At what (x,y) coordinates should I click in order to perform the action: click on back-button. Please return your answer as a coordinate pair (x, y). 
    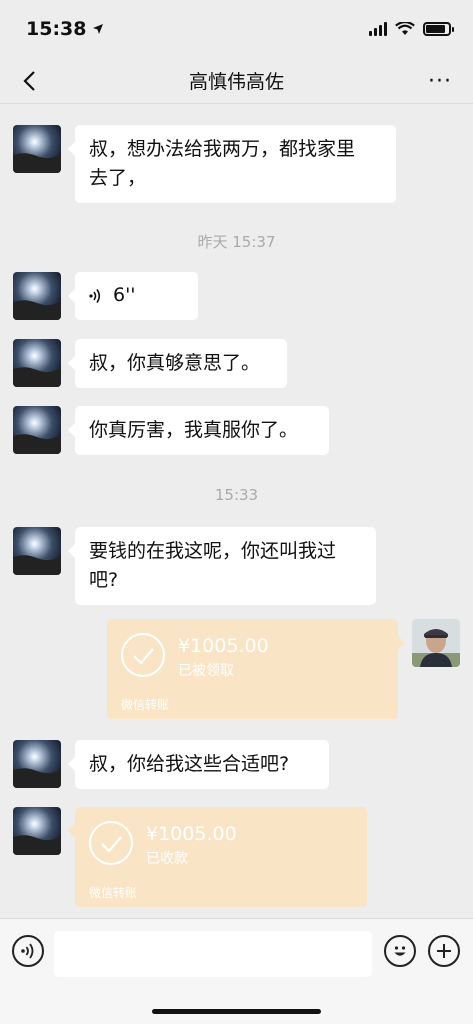
    Looking at the image, I should click on (29, 81).